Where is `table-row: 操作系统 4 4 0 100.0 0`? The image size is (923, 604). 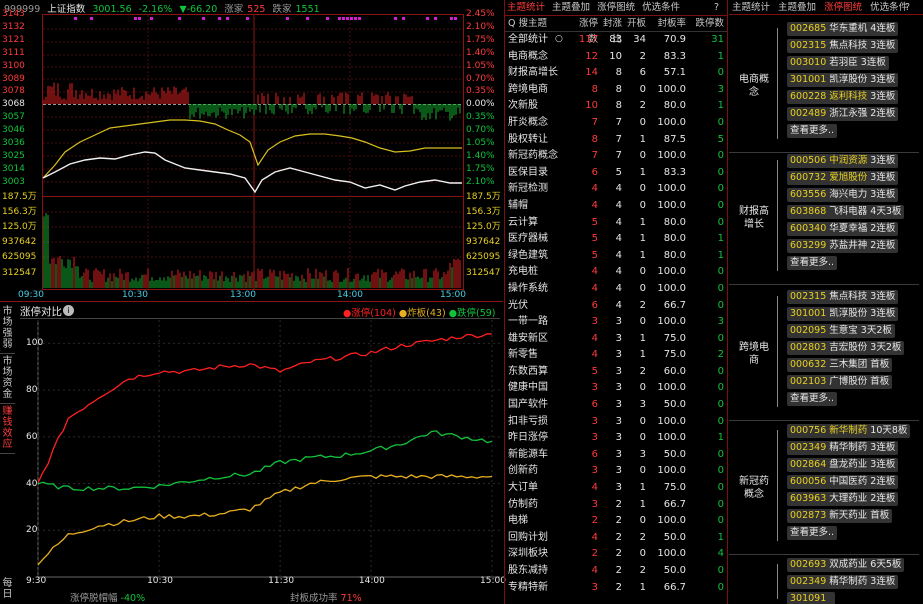
table-row: 操作系统 4 4 0 100.0 0 is located at coordinates (616, 289).